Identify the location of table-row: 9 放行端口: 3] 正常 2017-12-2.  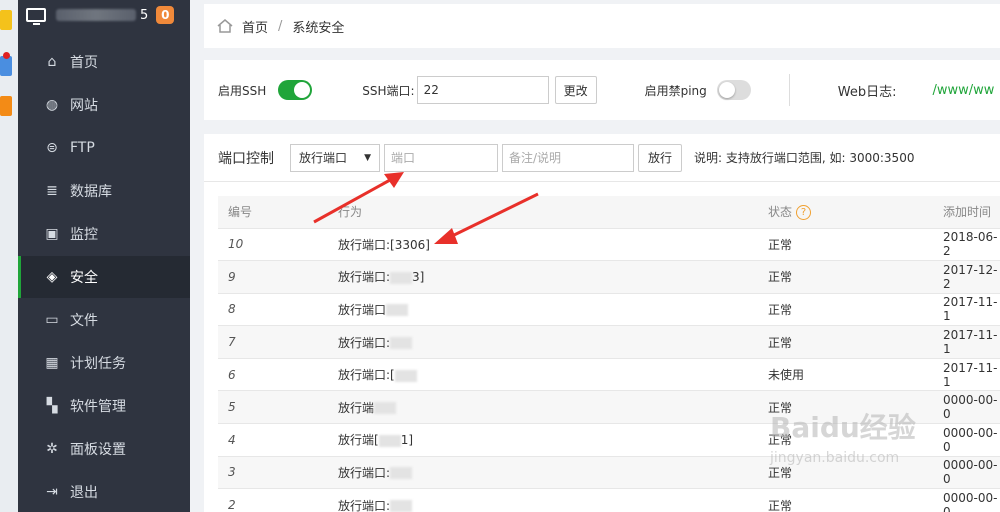
(609, 277).